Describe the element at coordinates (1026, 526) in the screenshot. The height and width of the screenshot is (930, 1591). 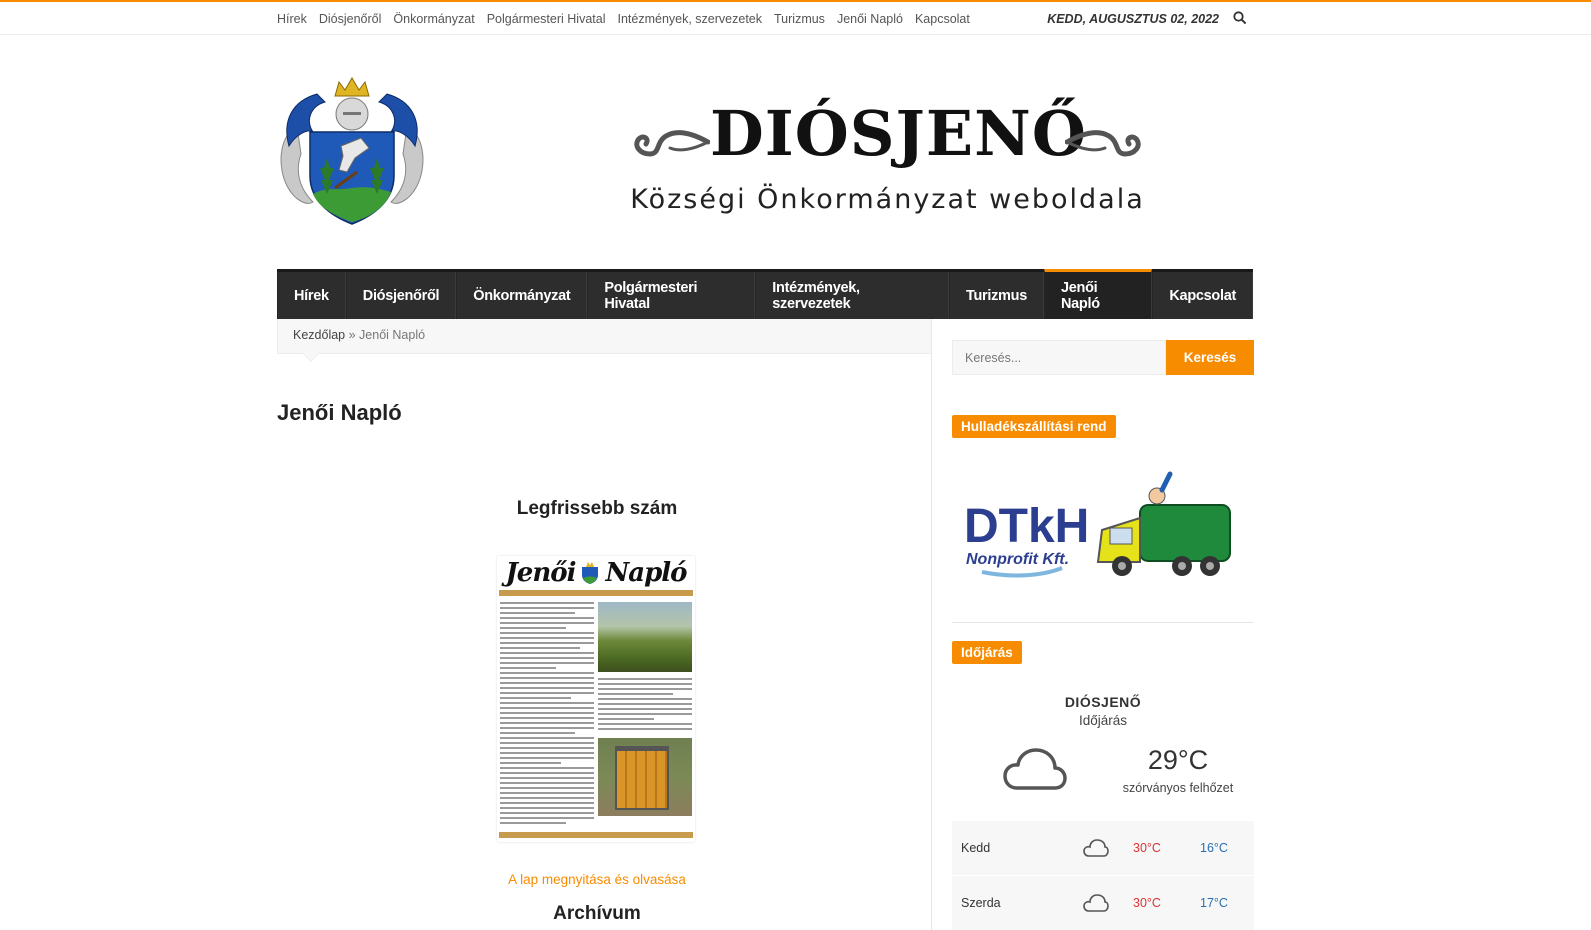
I see `waste-logo-text: DTkH` at that location.